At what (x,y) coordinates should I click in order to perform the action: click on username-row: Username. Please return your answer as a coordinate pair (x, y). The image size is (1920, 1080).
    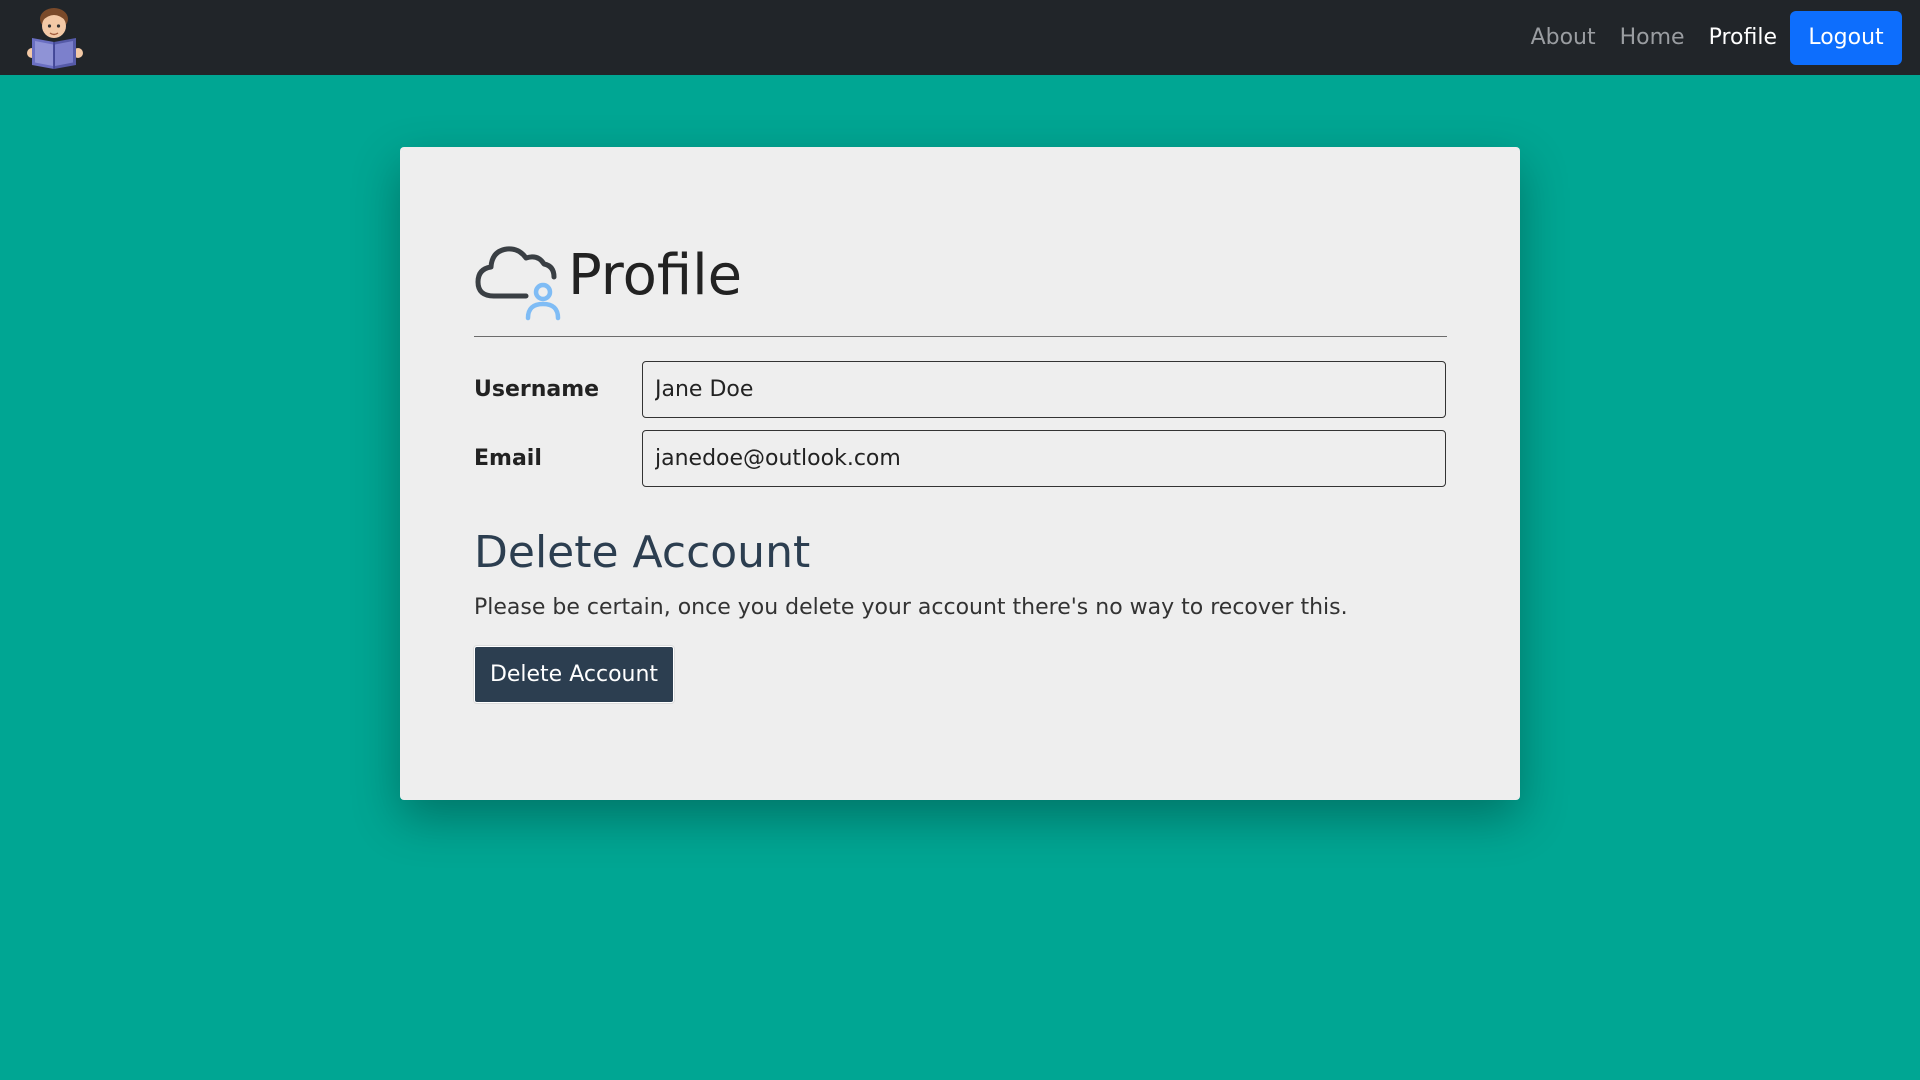
    Looking at the image, I should click on (960, 389).